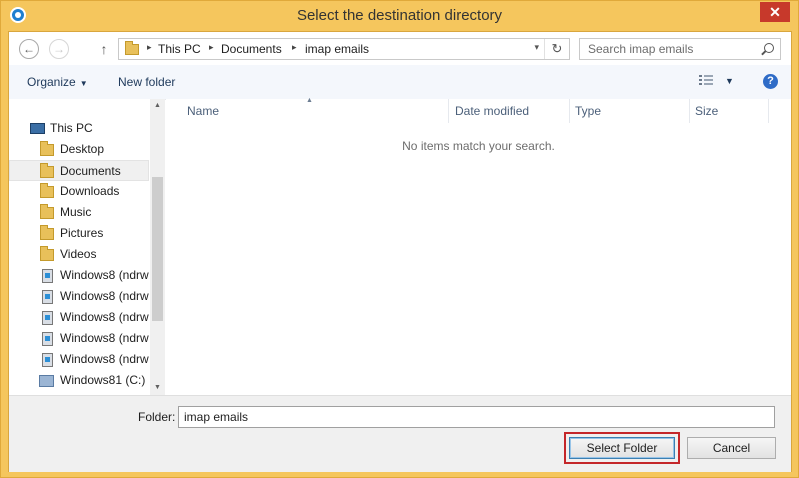 The image size is (799, 478). I want to click on column-header-size: Size, so click(729, 111).